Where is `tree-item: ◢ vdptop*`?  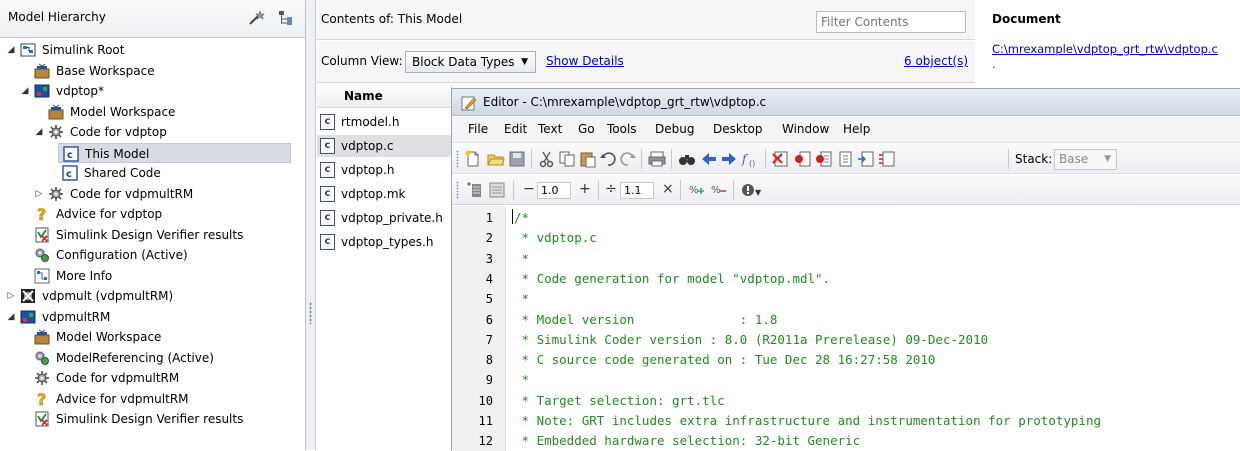 tree-item: ◢ vdptop* is located at coordinates (152, 91).